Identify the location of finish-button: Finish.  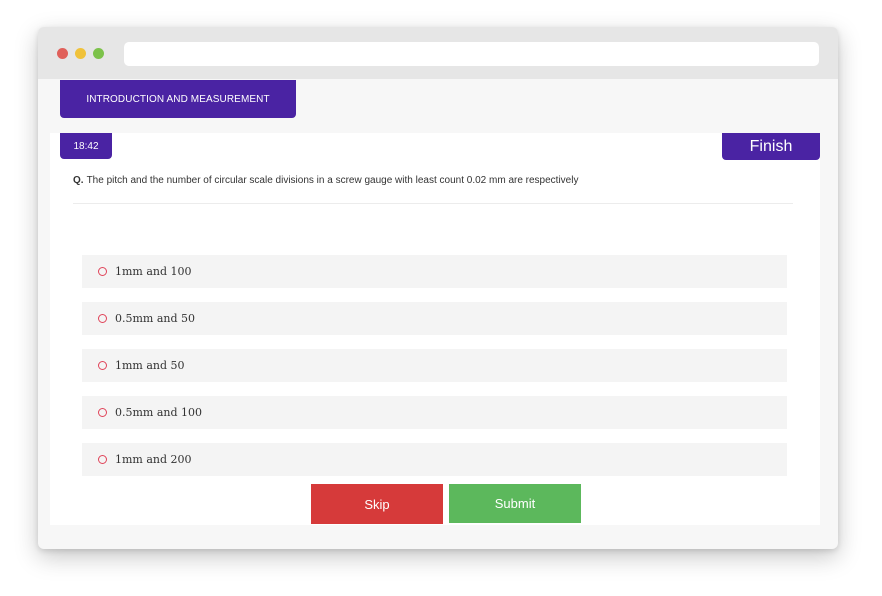
(771, 146).